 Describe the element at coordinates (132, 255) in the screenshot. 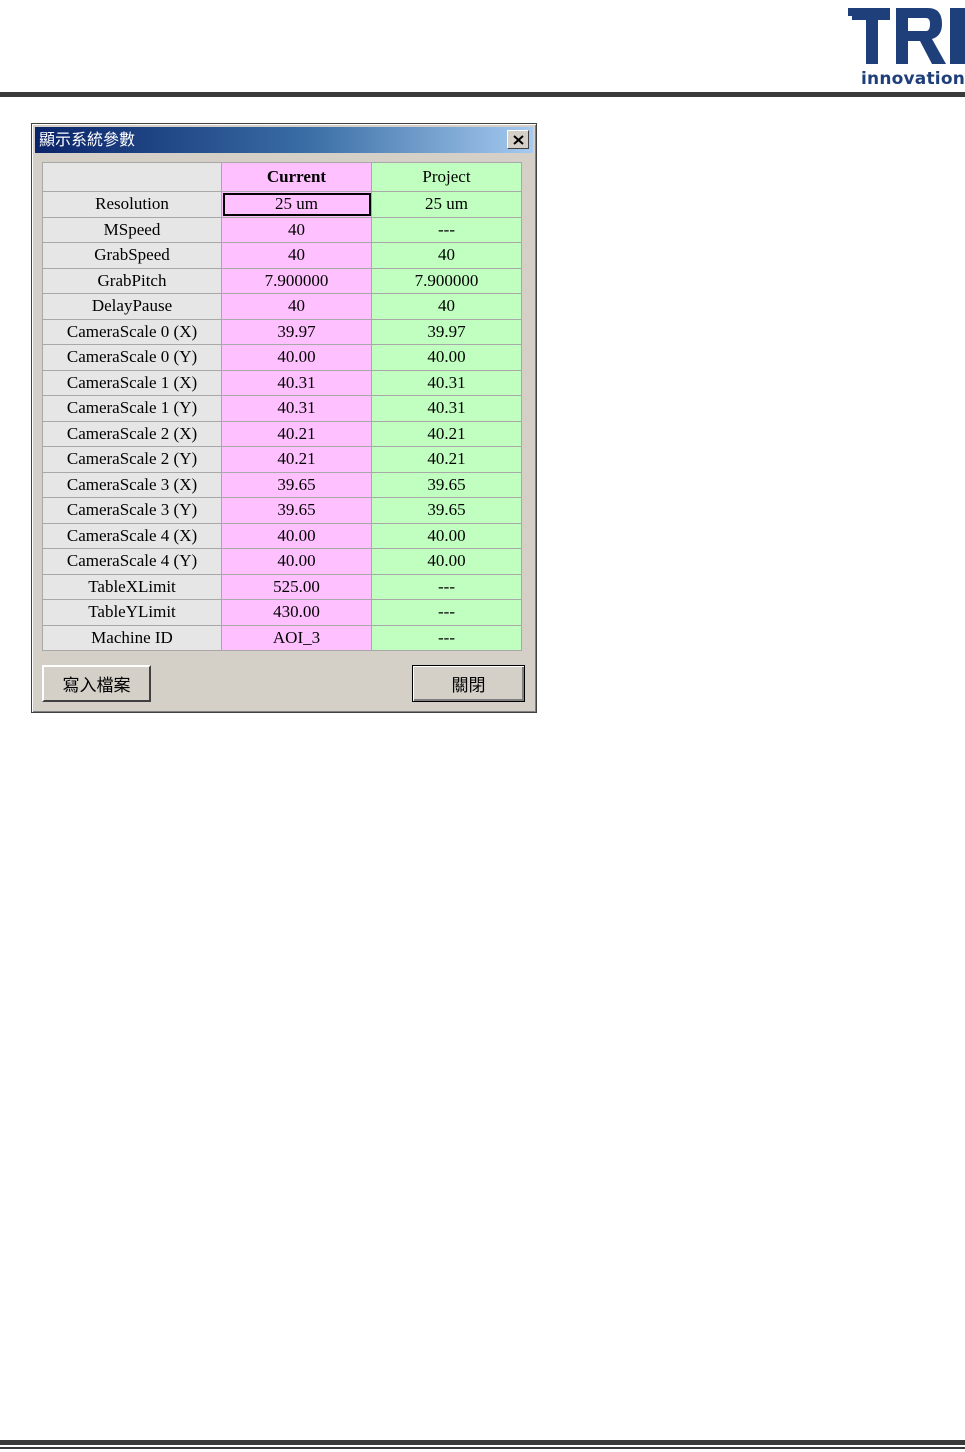

I see `row-label: GrabSpeed` at that location.